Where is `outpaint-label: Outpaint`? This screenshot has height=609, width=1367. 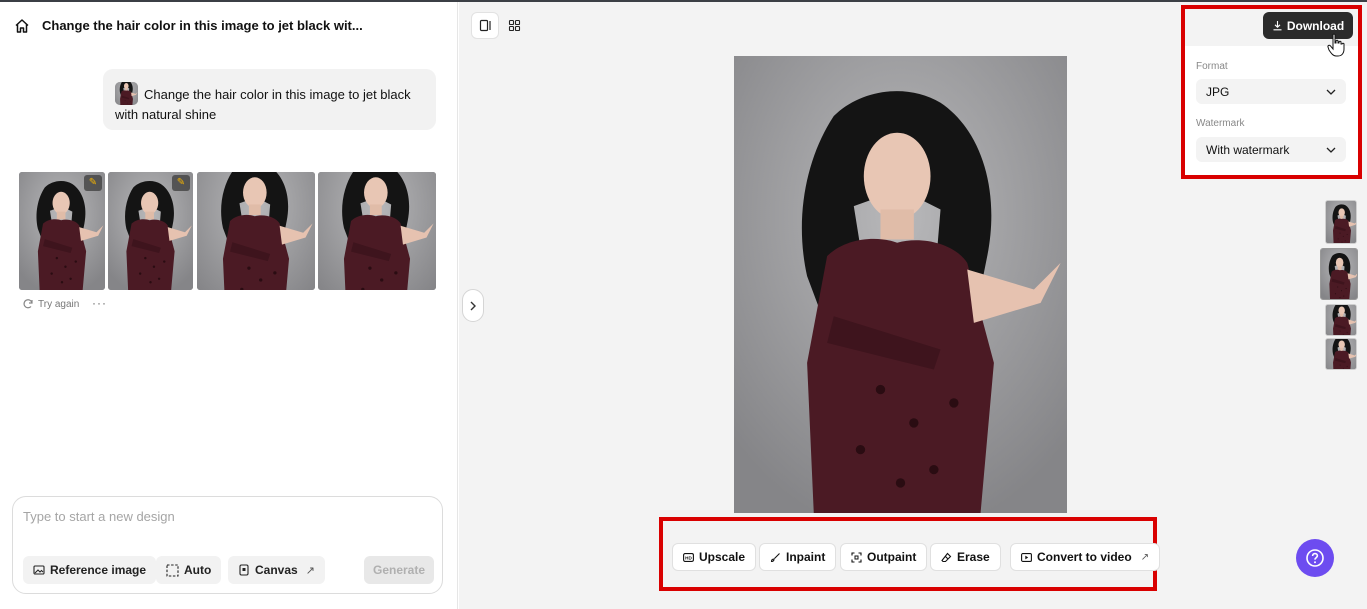
outpaint-label: Outpaint is located at coordinates (892, 557).